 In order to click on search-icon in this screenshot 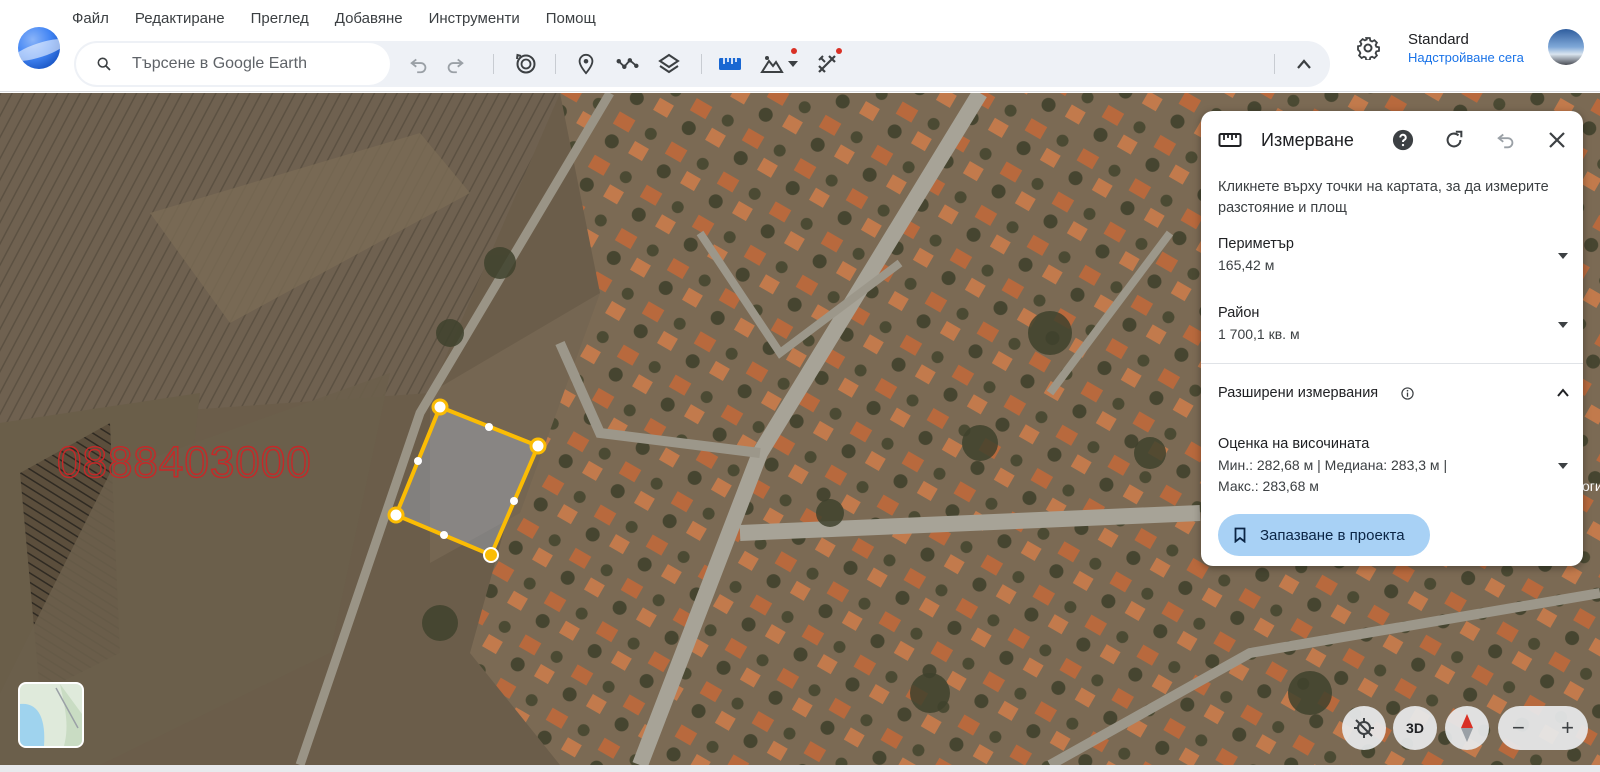, I will do `click(104, 64)`.